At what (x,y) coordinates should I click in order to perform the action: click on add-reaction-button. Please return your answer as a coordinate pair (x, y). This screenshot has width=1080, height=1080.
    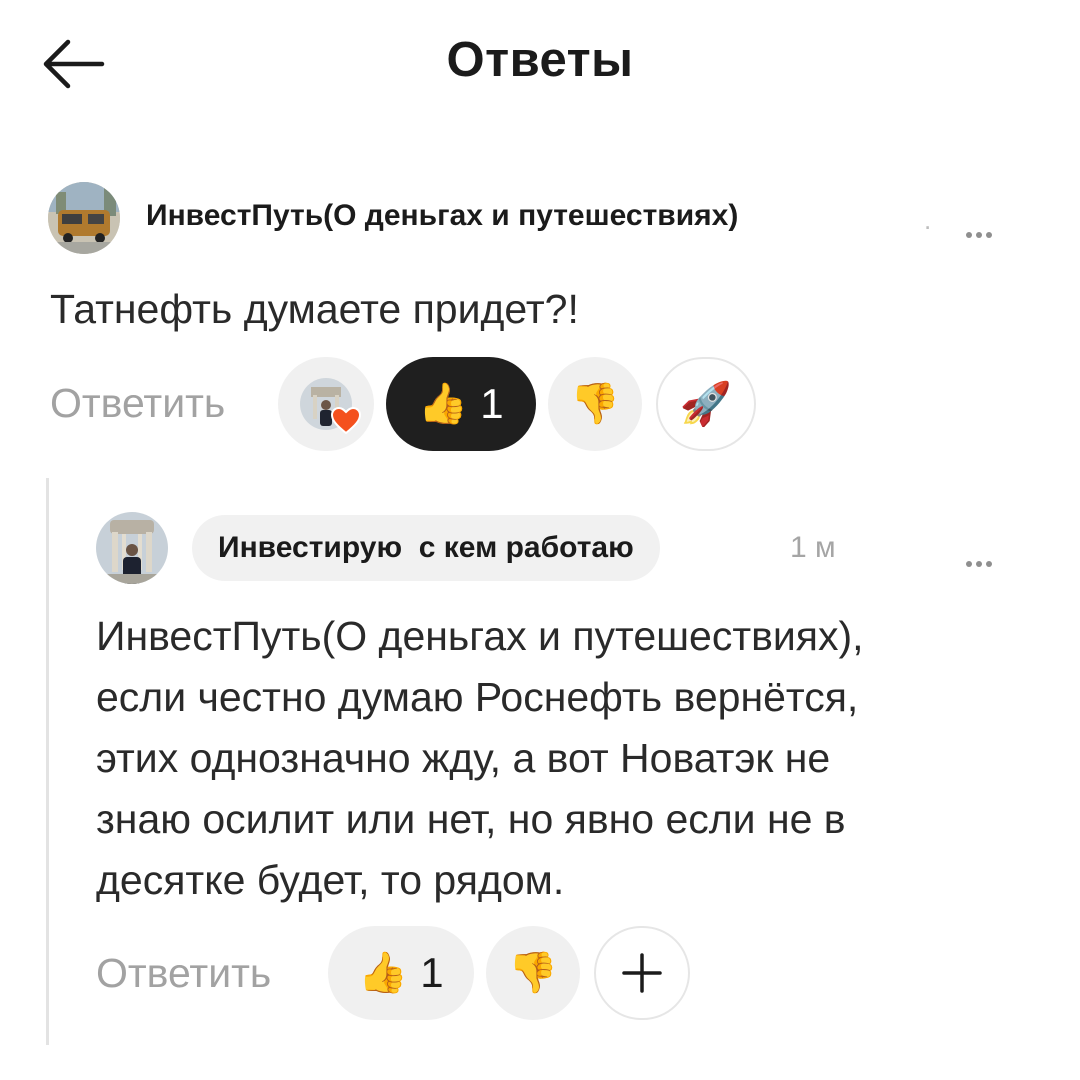
    Looking at the image, I should click on (642, 973).